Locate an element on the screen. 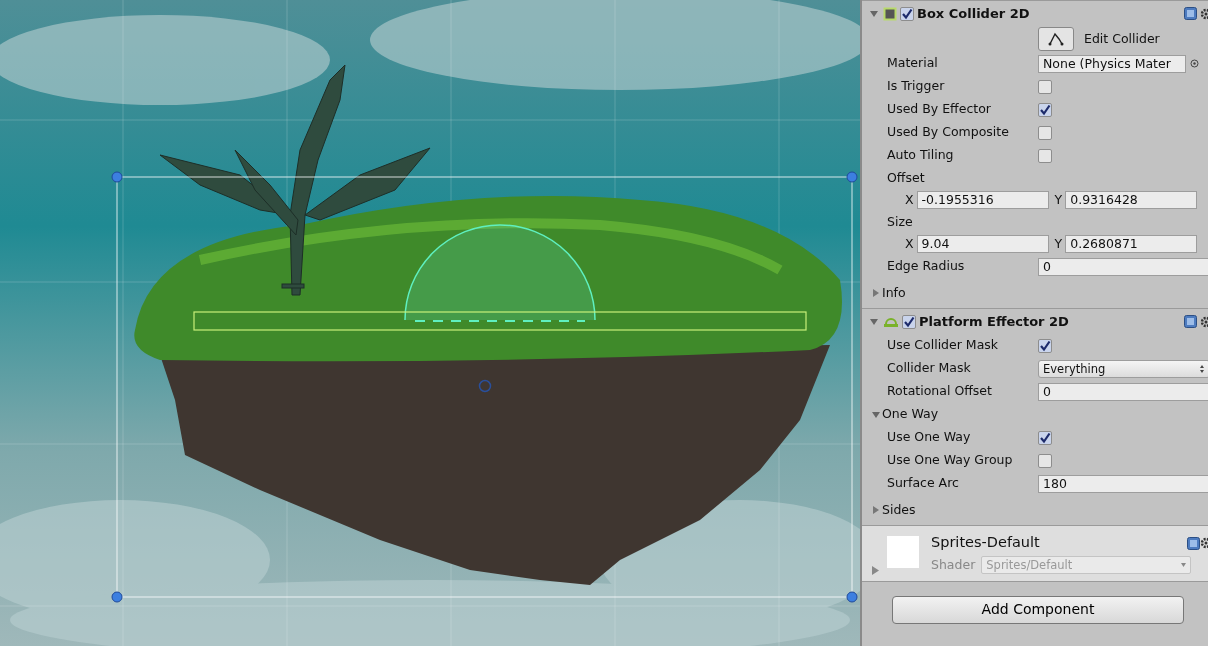 This screenshot has width=1208, height=646. edit-collider-button is located at coordinates (1056, 39).